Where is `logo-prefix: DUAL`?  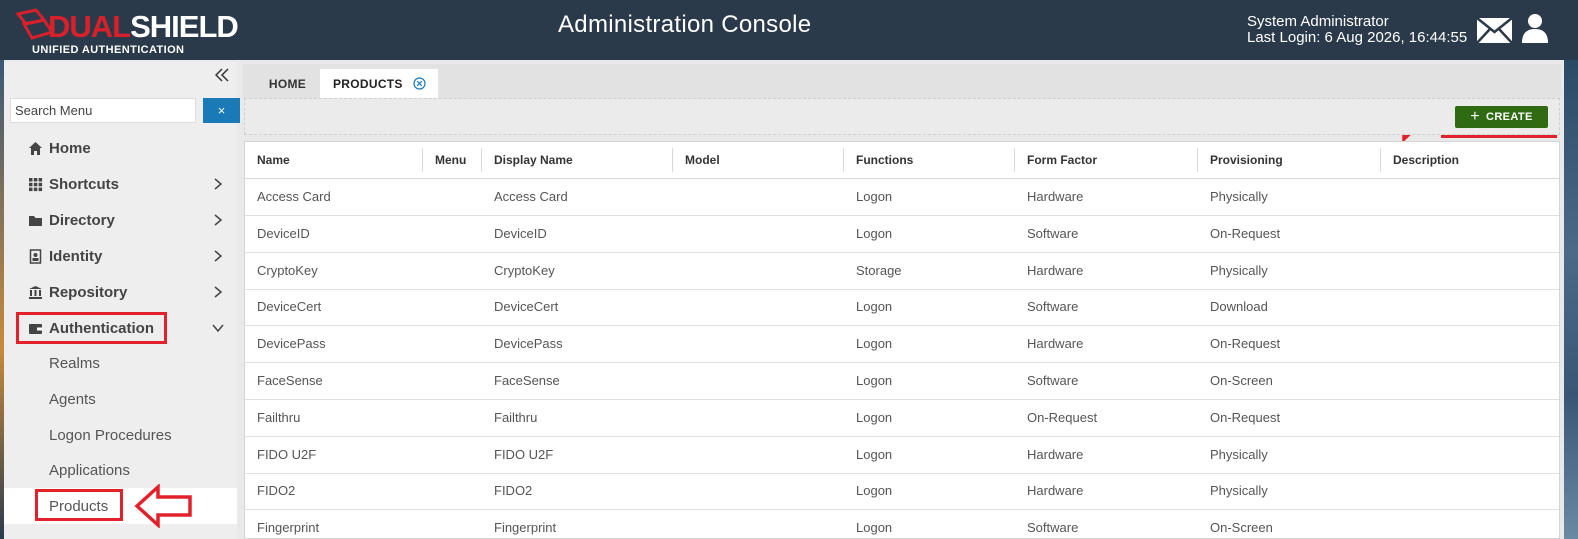 logo-prefix: DUAL is located at coordinates (89, 26).